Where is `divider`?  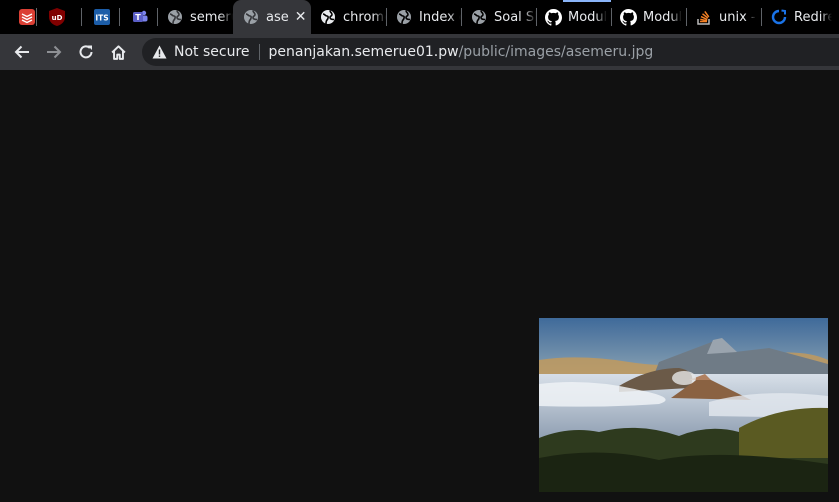
divider is located at coordinates (259, 52).